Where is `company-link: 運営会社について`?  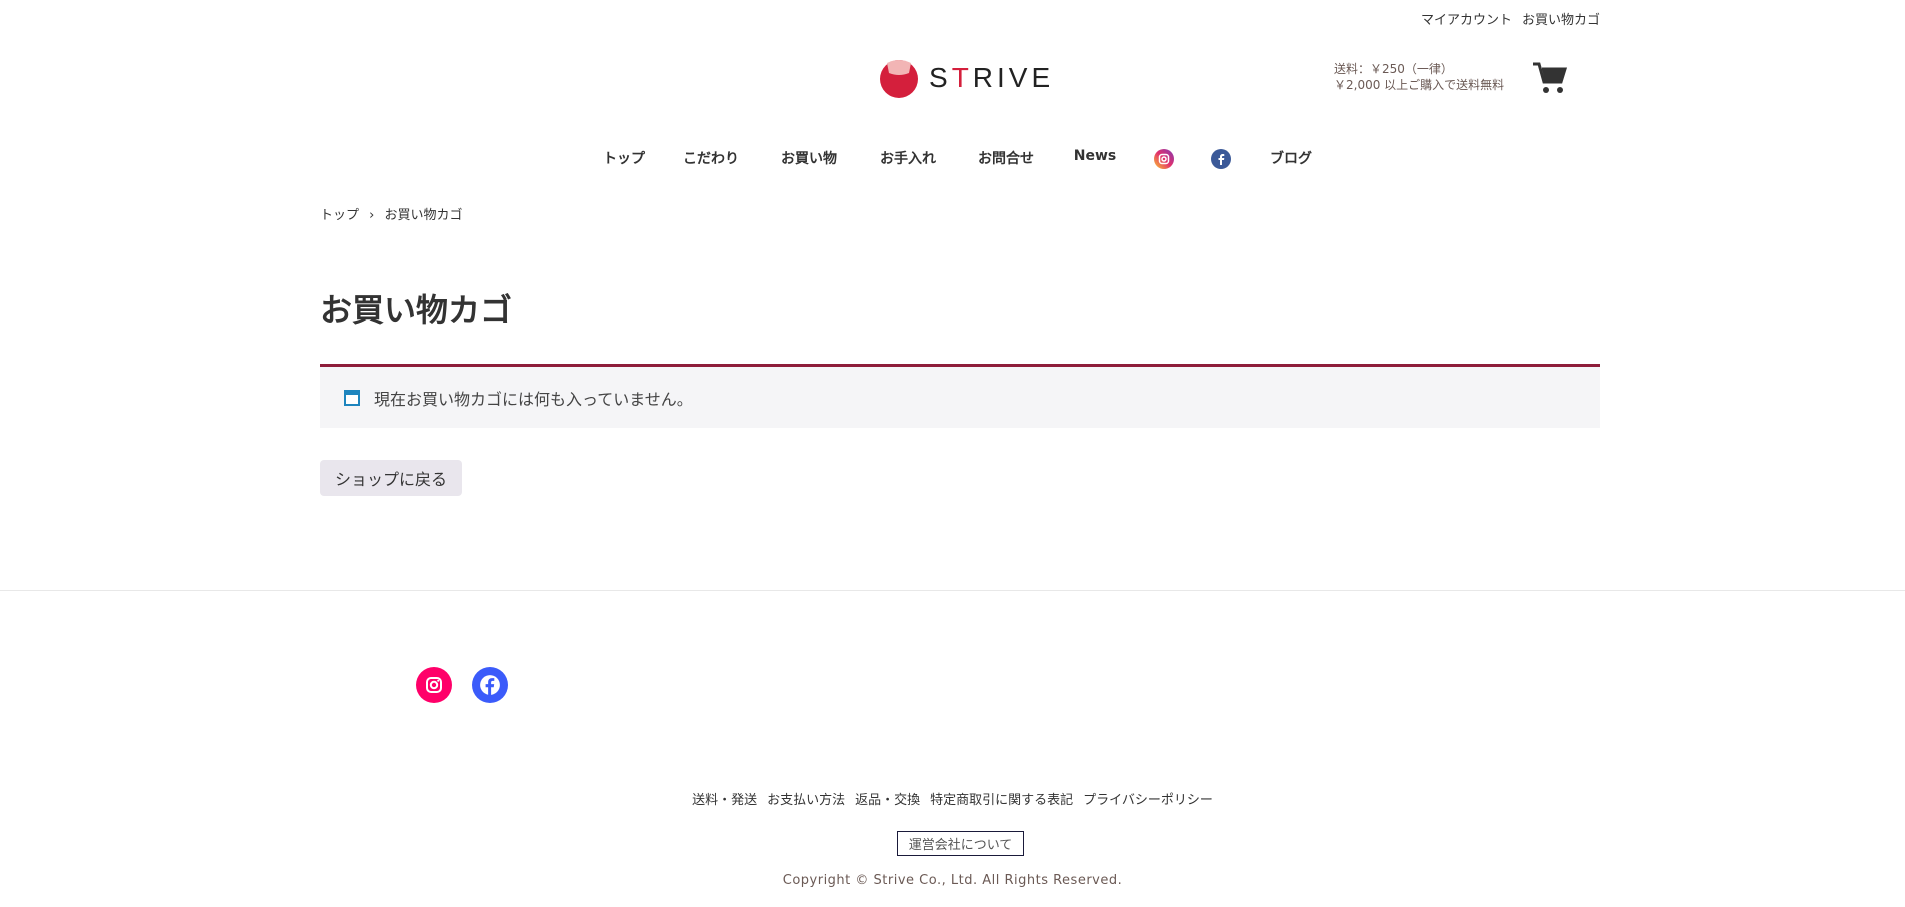 company-link: 運営会社について is located at coordinates (960, 843).